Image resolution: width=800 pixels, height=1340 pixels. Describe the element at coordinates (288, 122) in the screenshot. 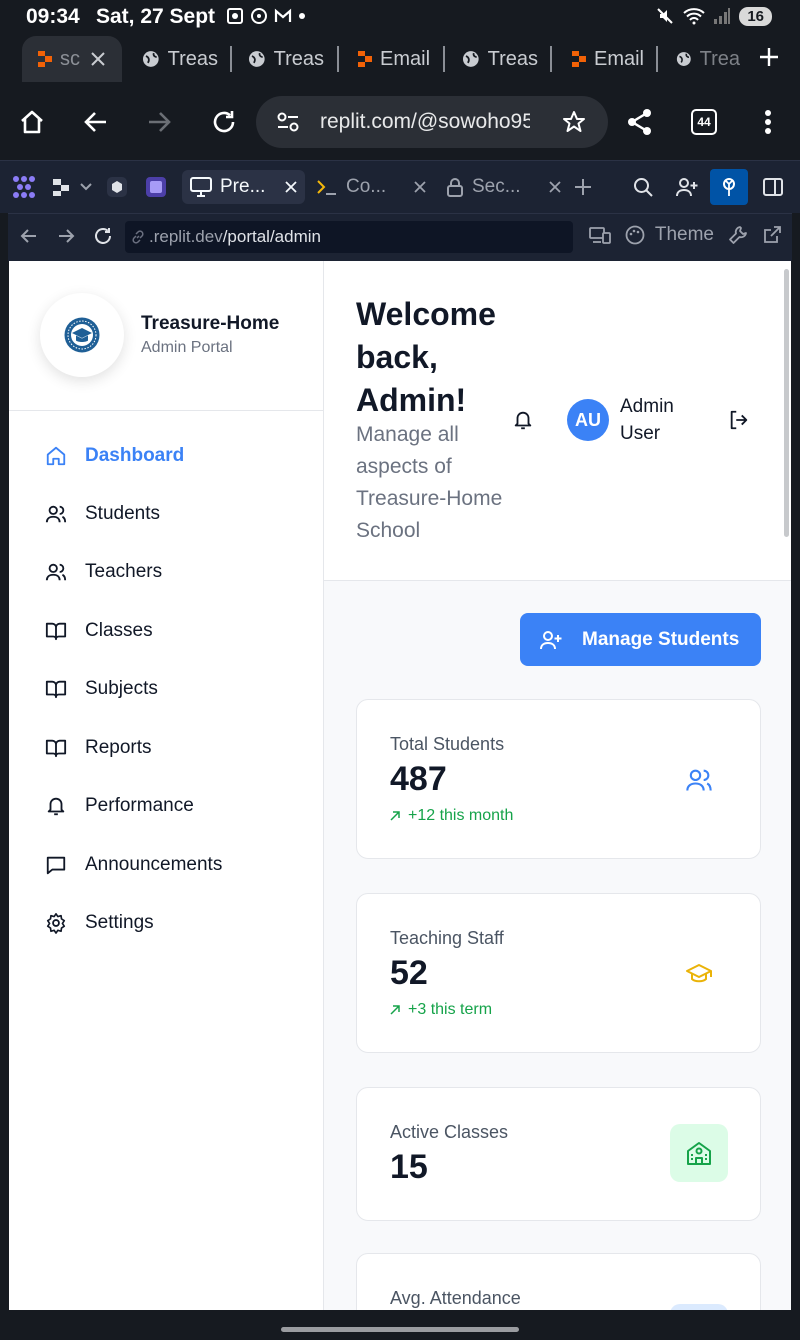

I see `site-settings-icon` at that location.